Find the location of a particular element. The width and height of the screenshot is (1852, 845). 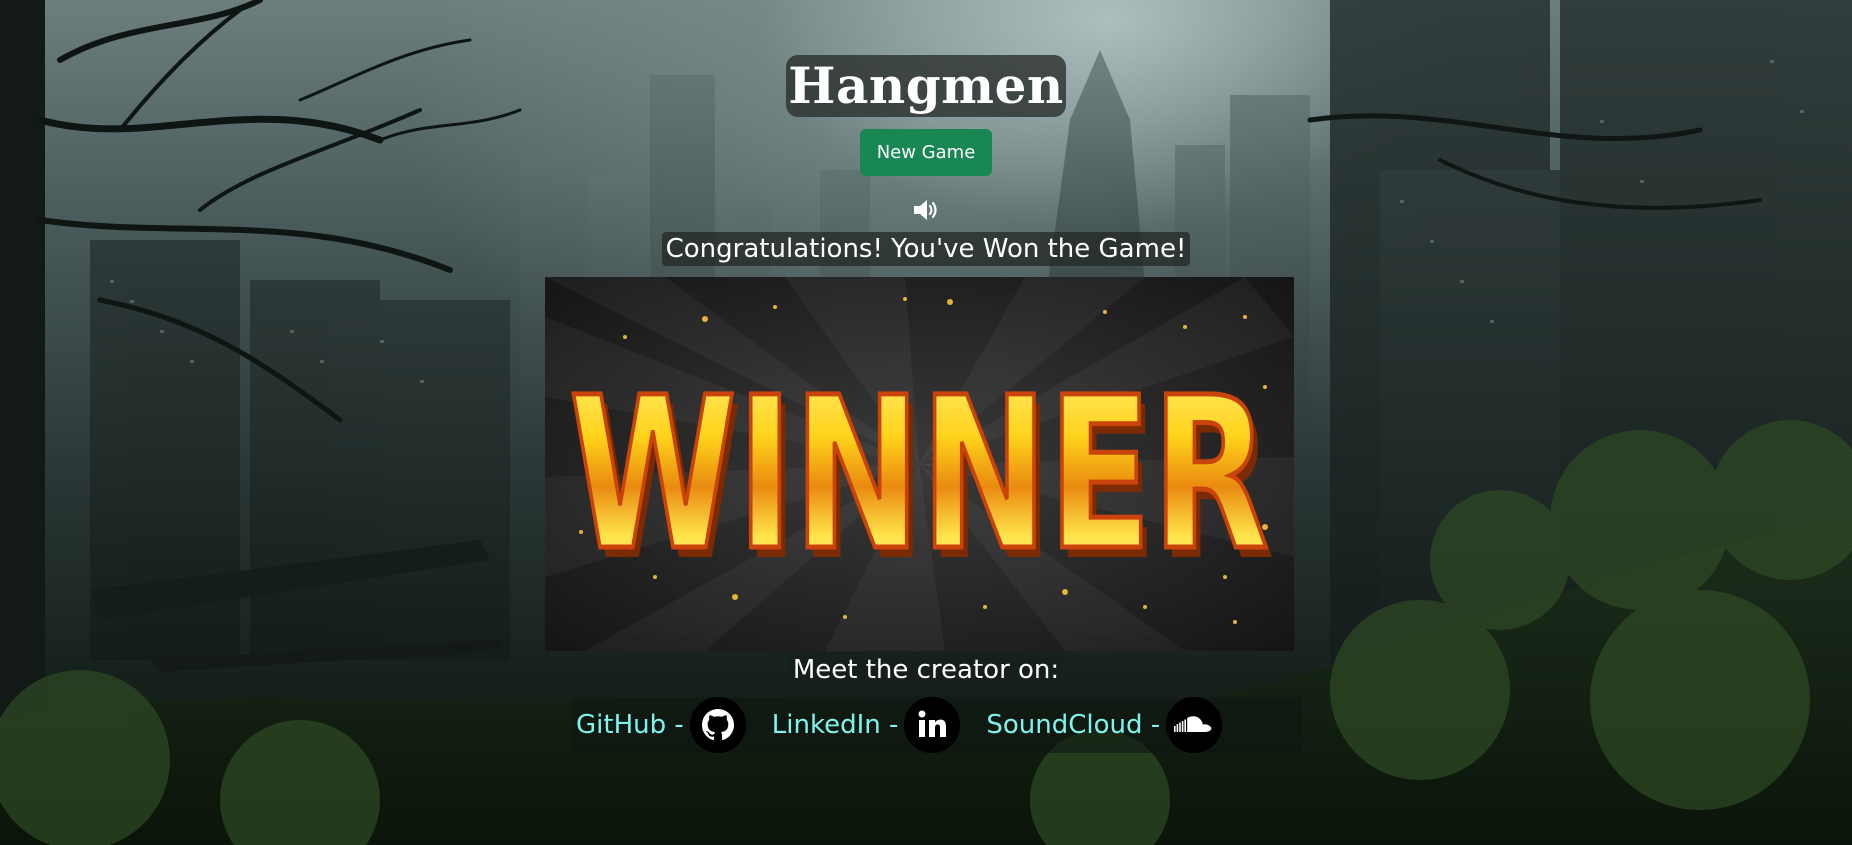

result-message-container: Congratulations! You've Won the Game! is located at coordinates (926, 249).